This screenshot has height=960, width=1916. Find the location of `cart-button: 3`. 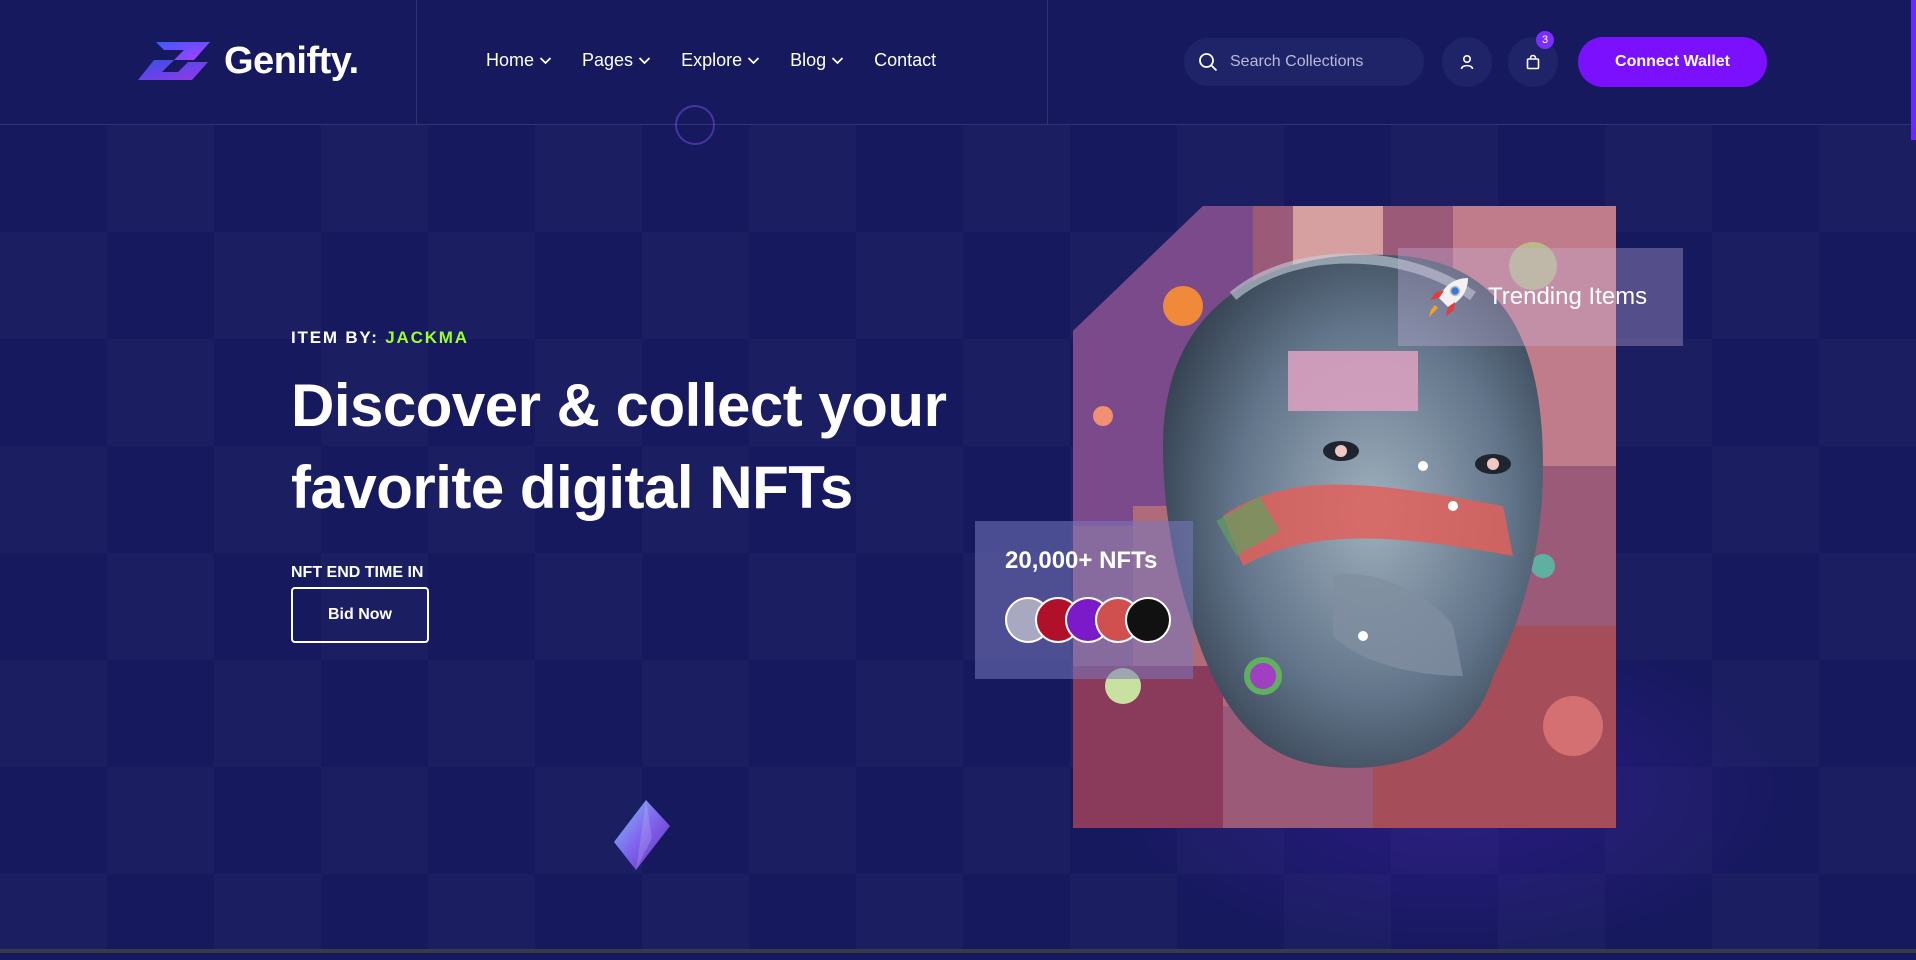

cart-button: 3 is located at coordinates (1533, 59).